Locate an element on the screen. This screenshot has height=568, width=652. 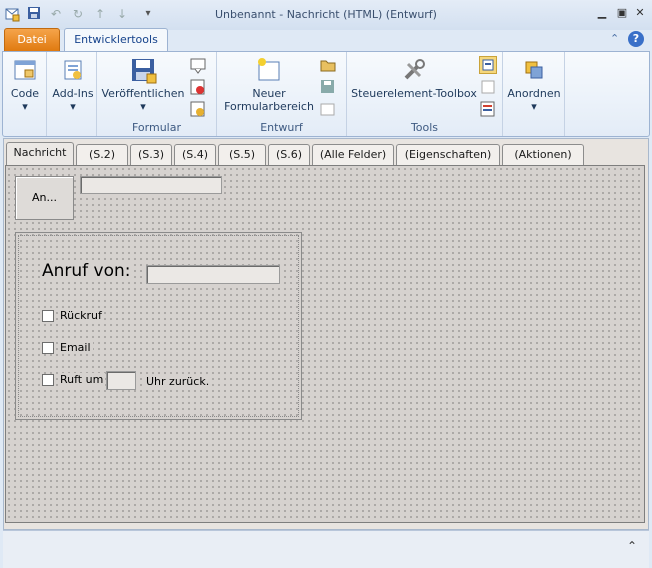
help-icon: ? is located at coordinates (636, 39).